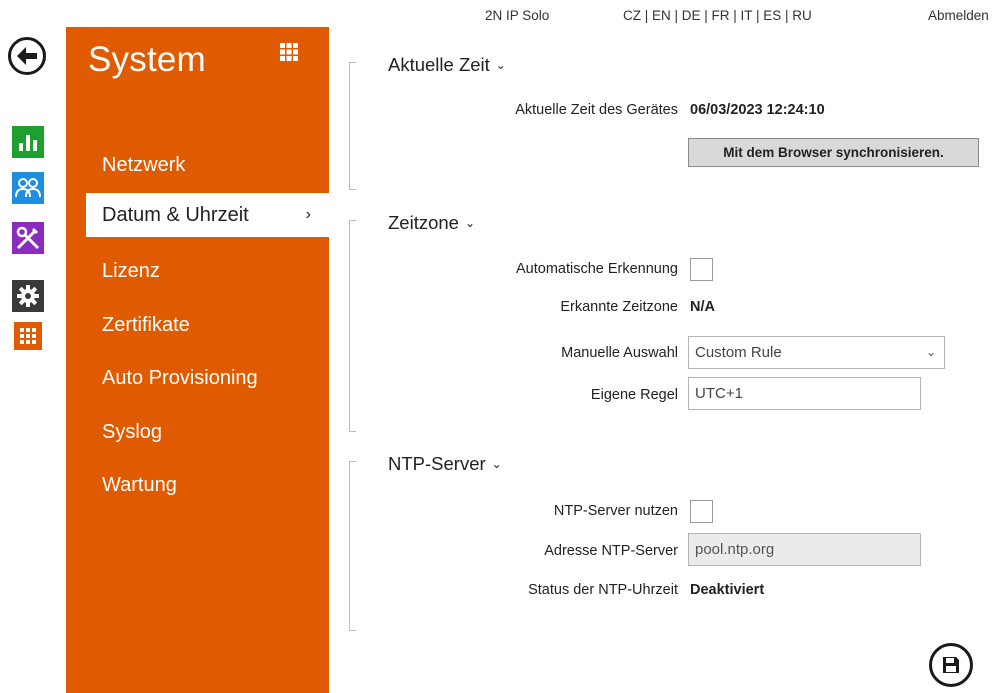  Describe the element at coordinates (437, 463) in the screenshot. I see `section-title-label: NTP-Server` at that location.